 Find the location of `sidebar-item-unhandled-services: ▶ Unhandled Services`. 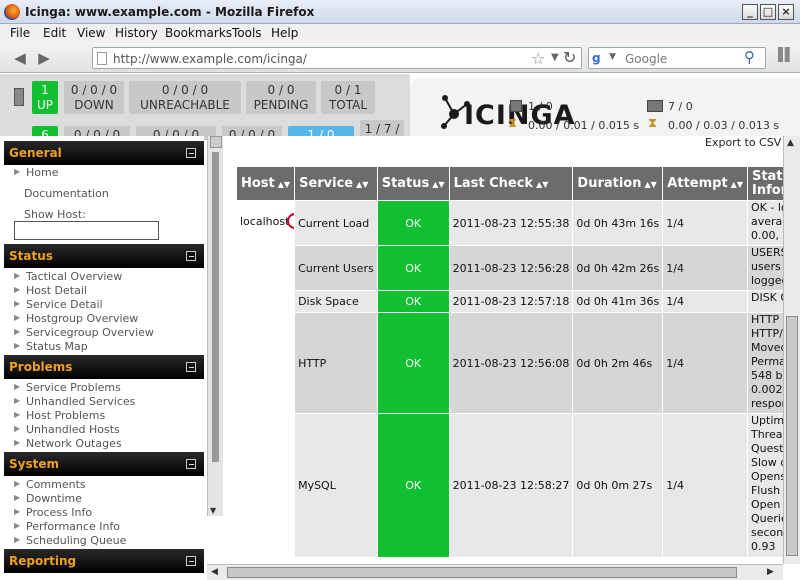

sidebar-item-unhandled-services: ▶ Unhandled Services is located at coordinates (104, 402).